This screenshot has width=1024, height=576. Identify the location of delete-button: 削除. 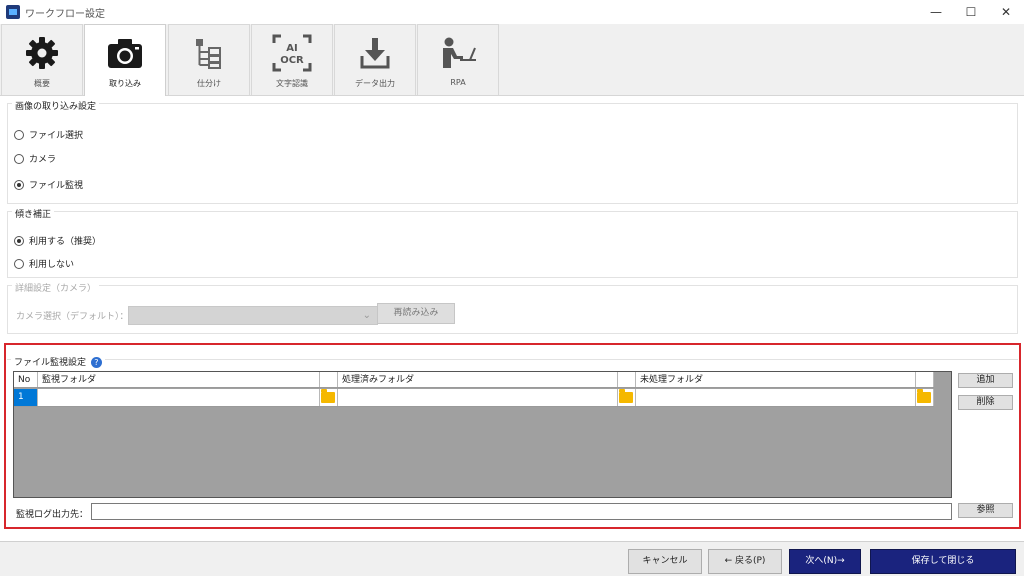
(985, 402).